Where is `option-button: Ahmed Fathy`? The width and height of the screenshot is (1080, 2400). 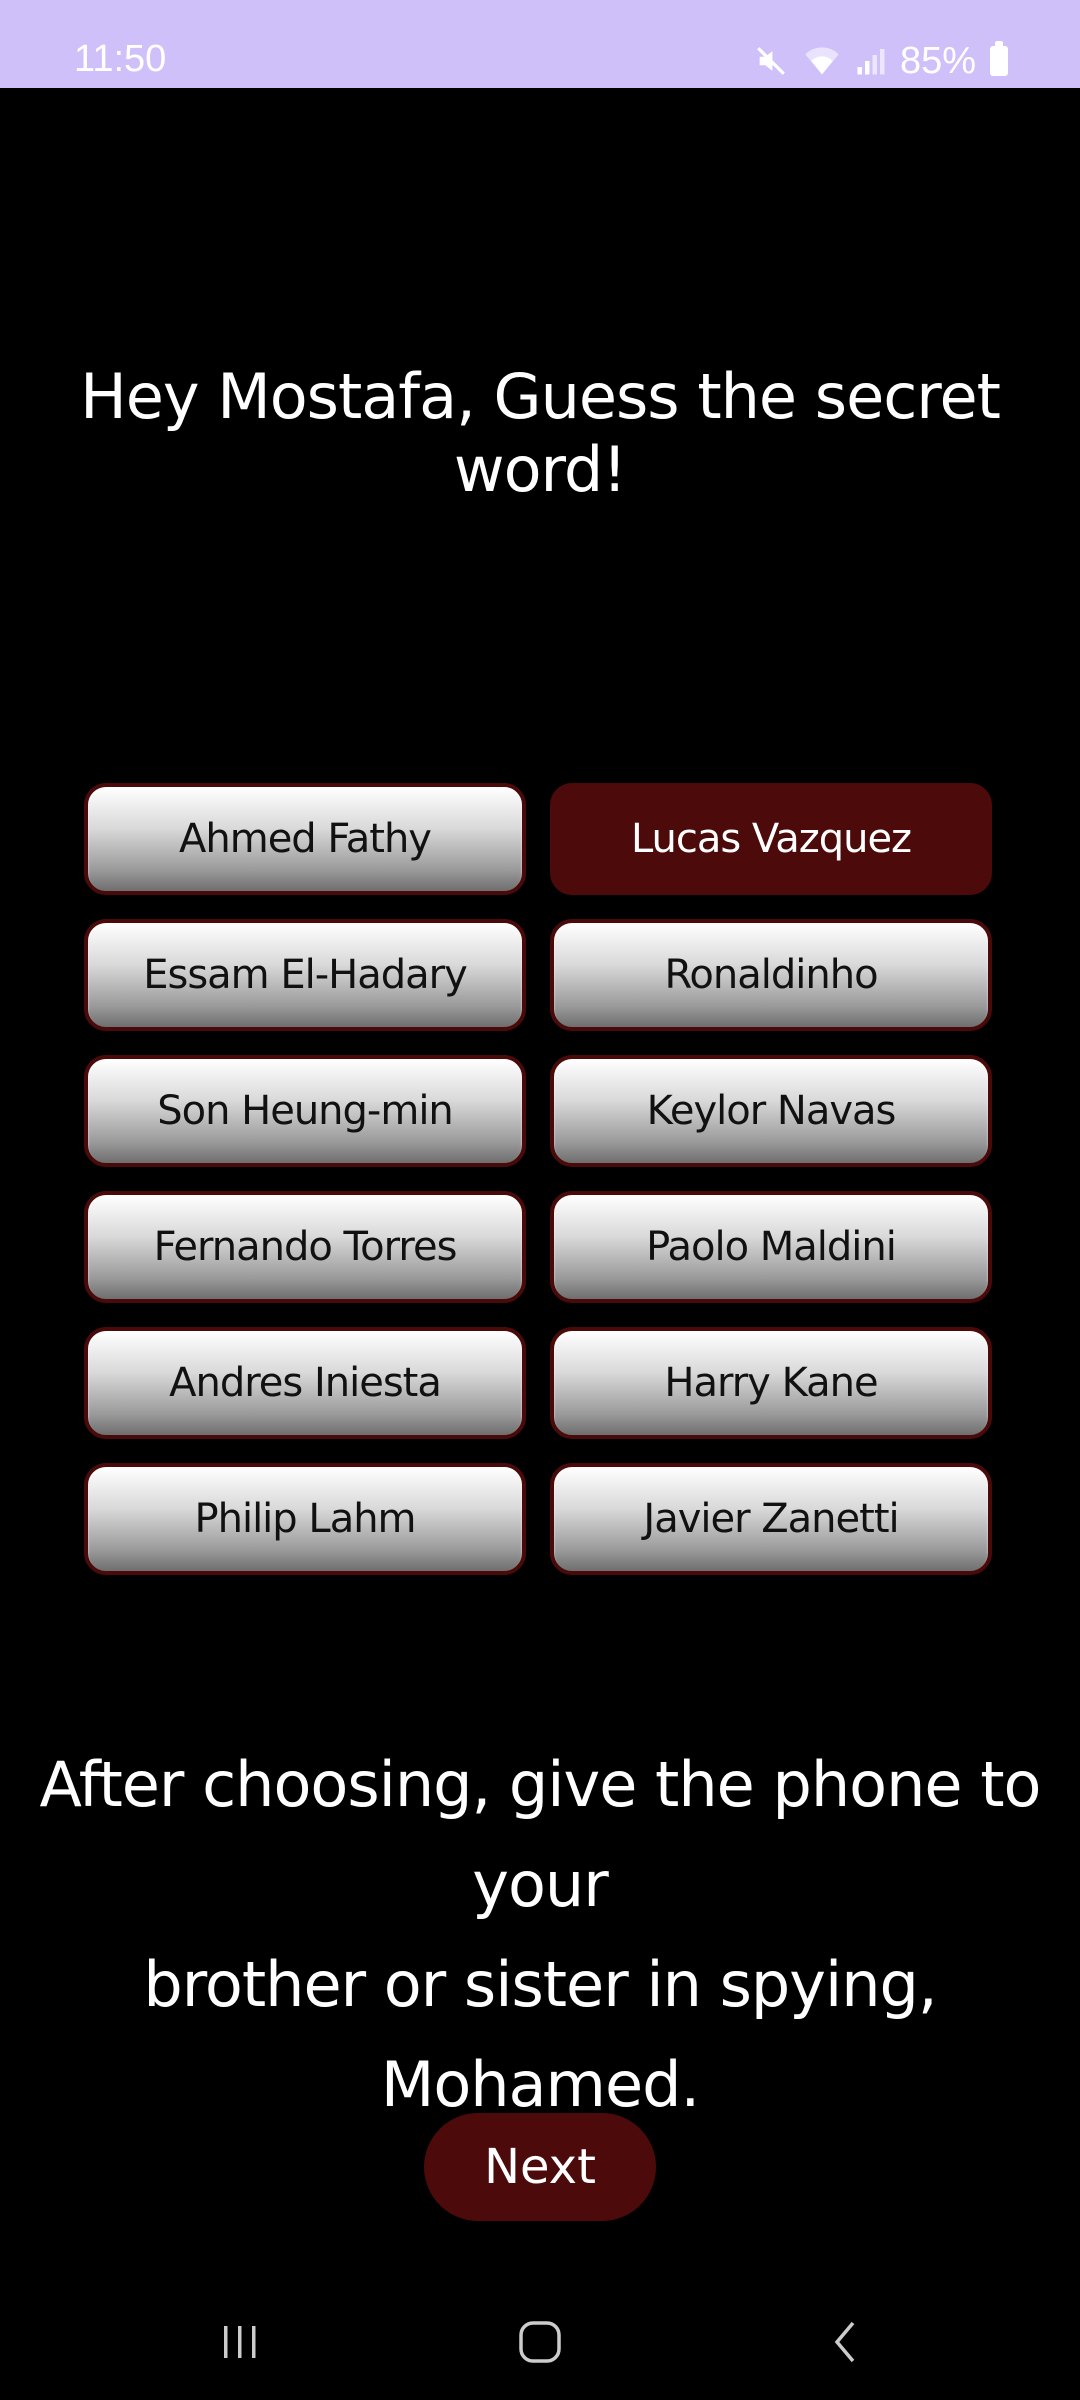 option-button: Ahmed Fathy is located at coordinates (305, 839).